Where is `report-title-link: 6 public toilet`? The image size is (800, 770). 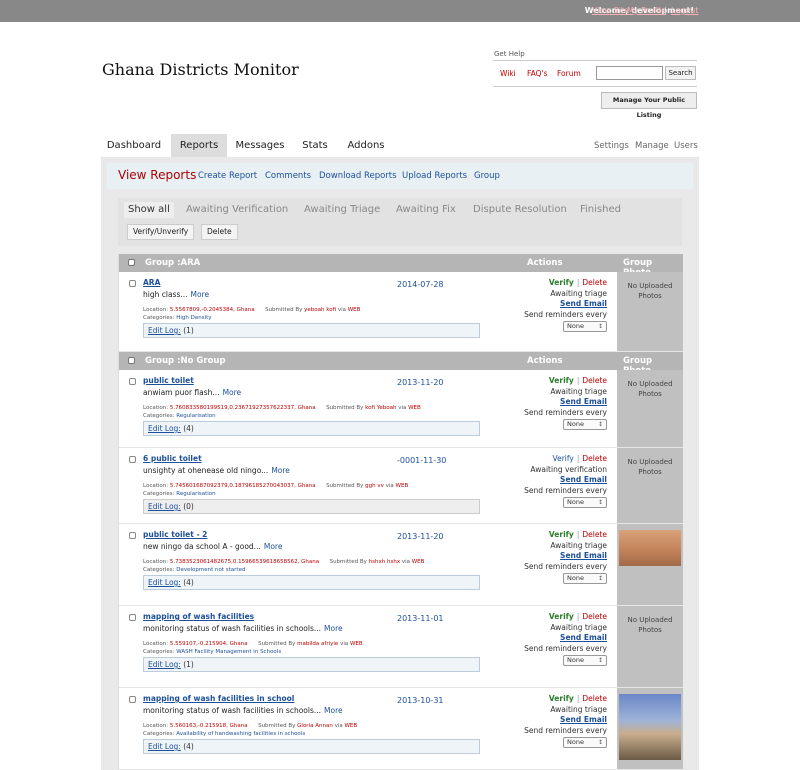 report-title-link: 6 public toilet is located at coordinates (172, 458).